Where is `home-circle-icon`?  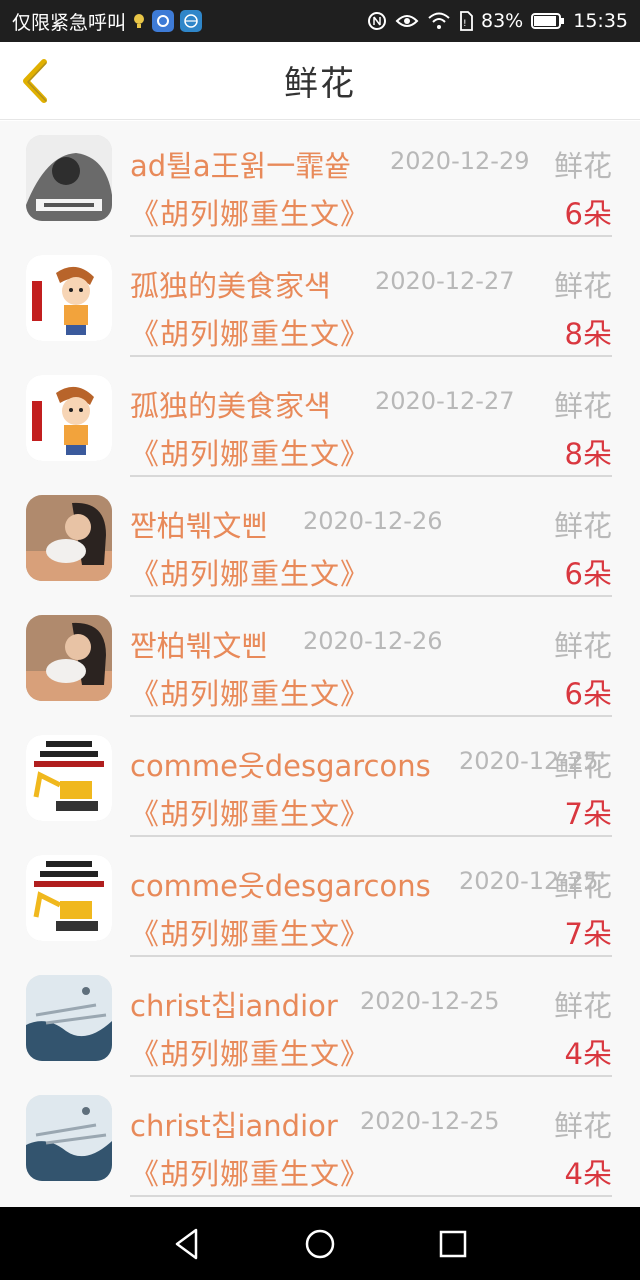
home-circle-icon is located at coordinates (320, 1243).